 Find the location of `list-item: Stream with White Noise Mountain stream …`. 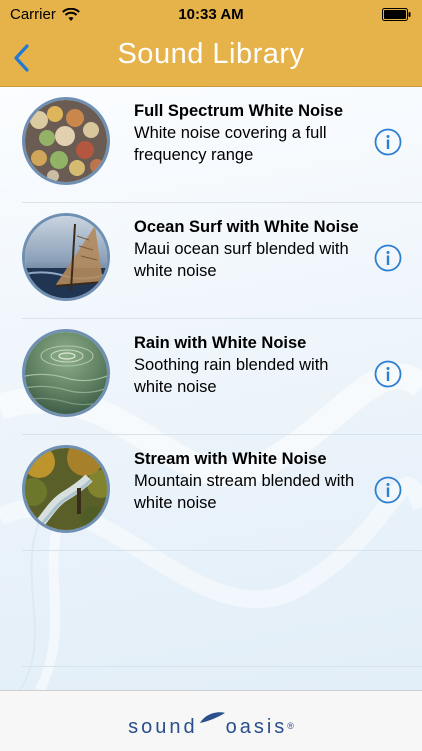

list-item: Stream with White Noise Mountain stream … is located at coordinates (222, 493).